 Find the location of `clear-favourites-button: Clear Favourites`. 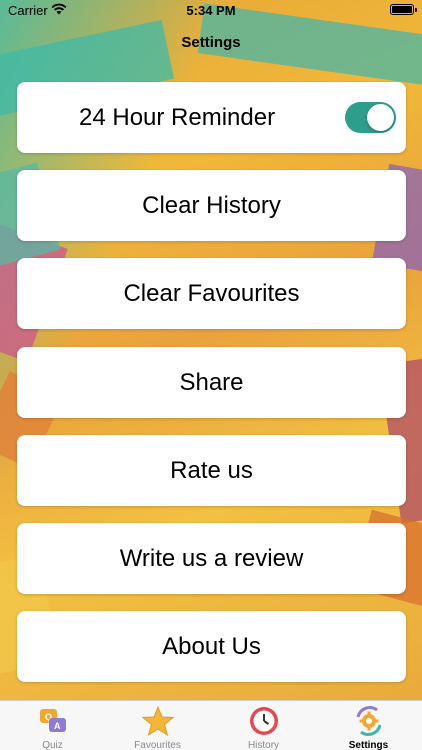

clear-favourites-button: Clear Favourites is located at coordinates (211, 293).